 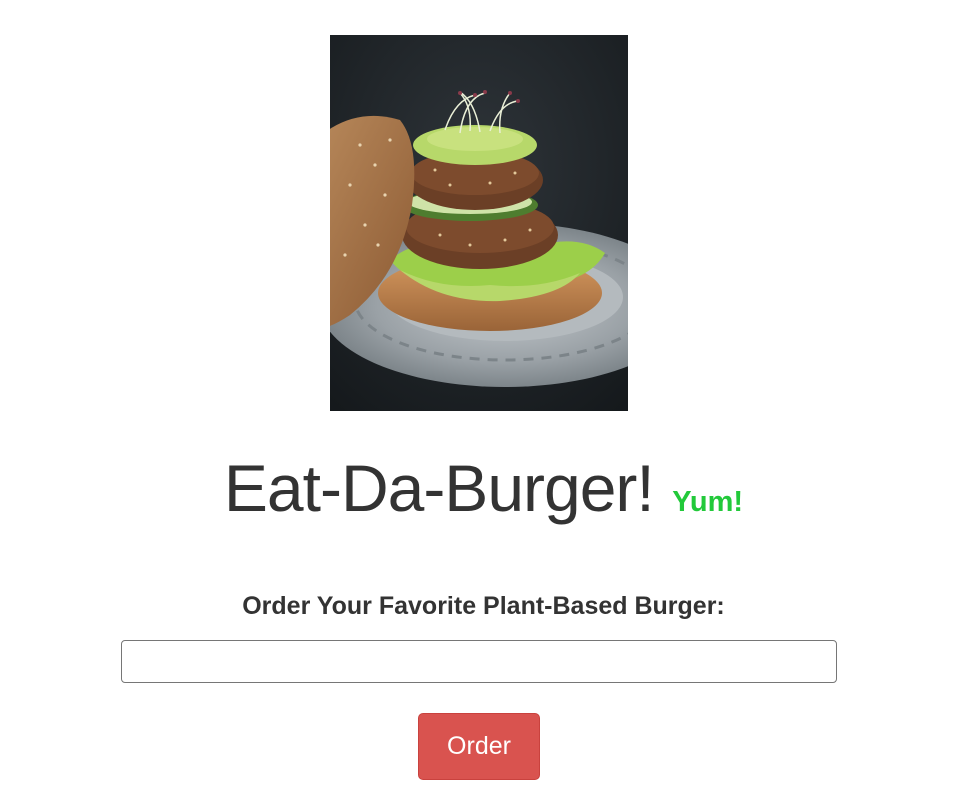 What do you see at coordinates (479, 223) in the screenshot?
I see `burger-image` at bounding box center [479, 223].